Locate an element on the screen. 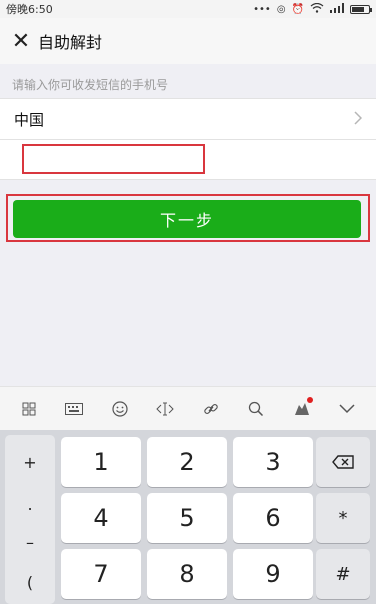 The width and height of the screenshot is (376, 604). grid-icon is located at coordinates (29, 409).